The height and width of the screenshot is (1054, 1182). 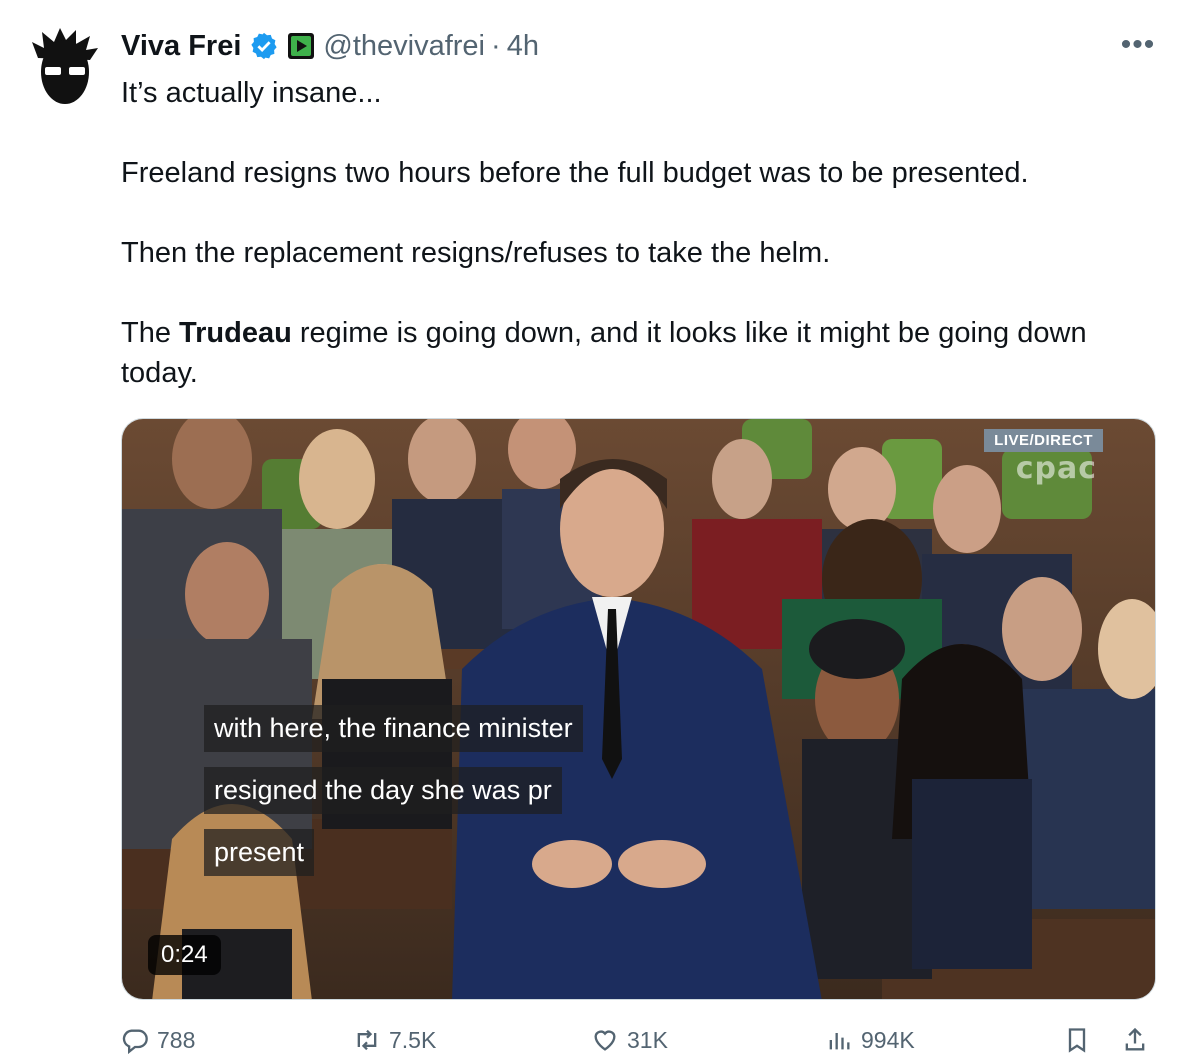 I want to click on views-icon, so click(x=839, y=1041).